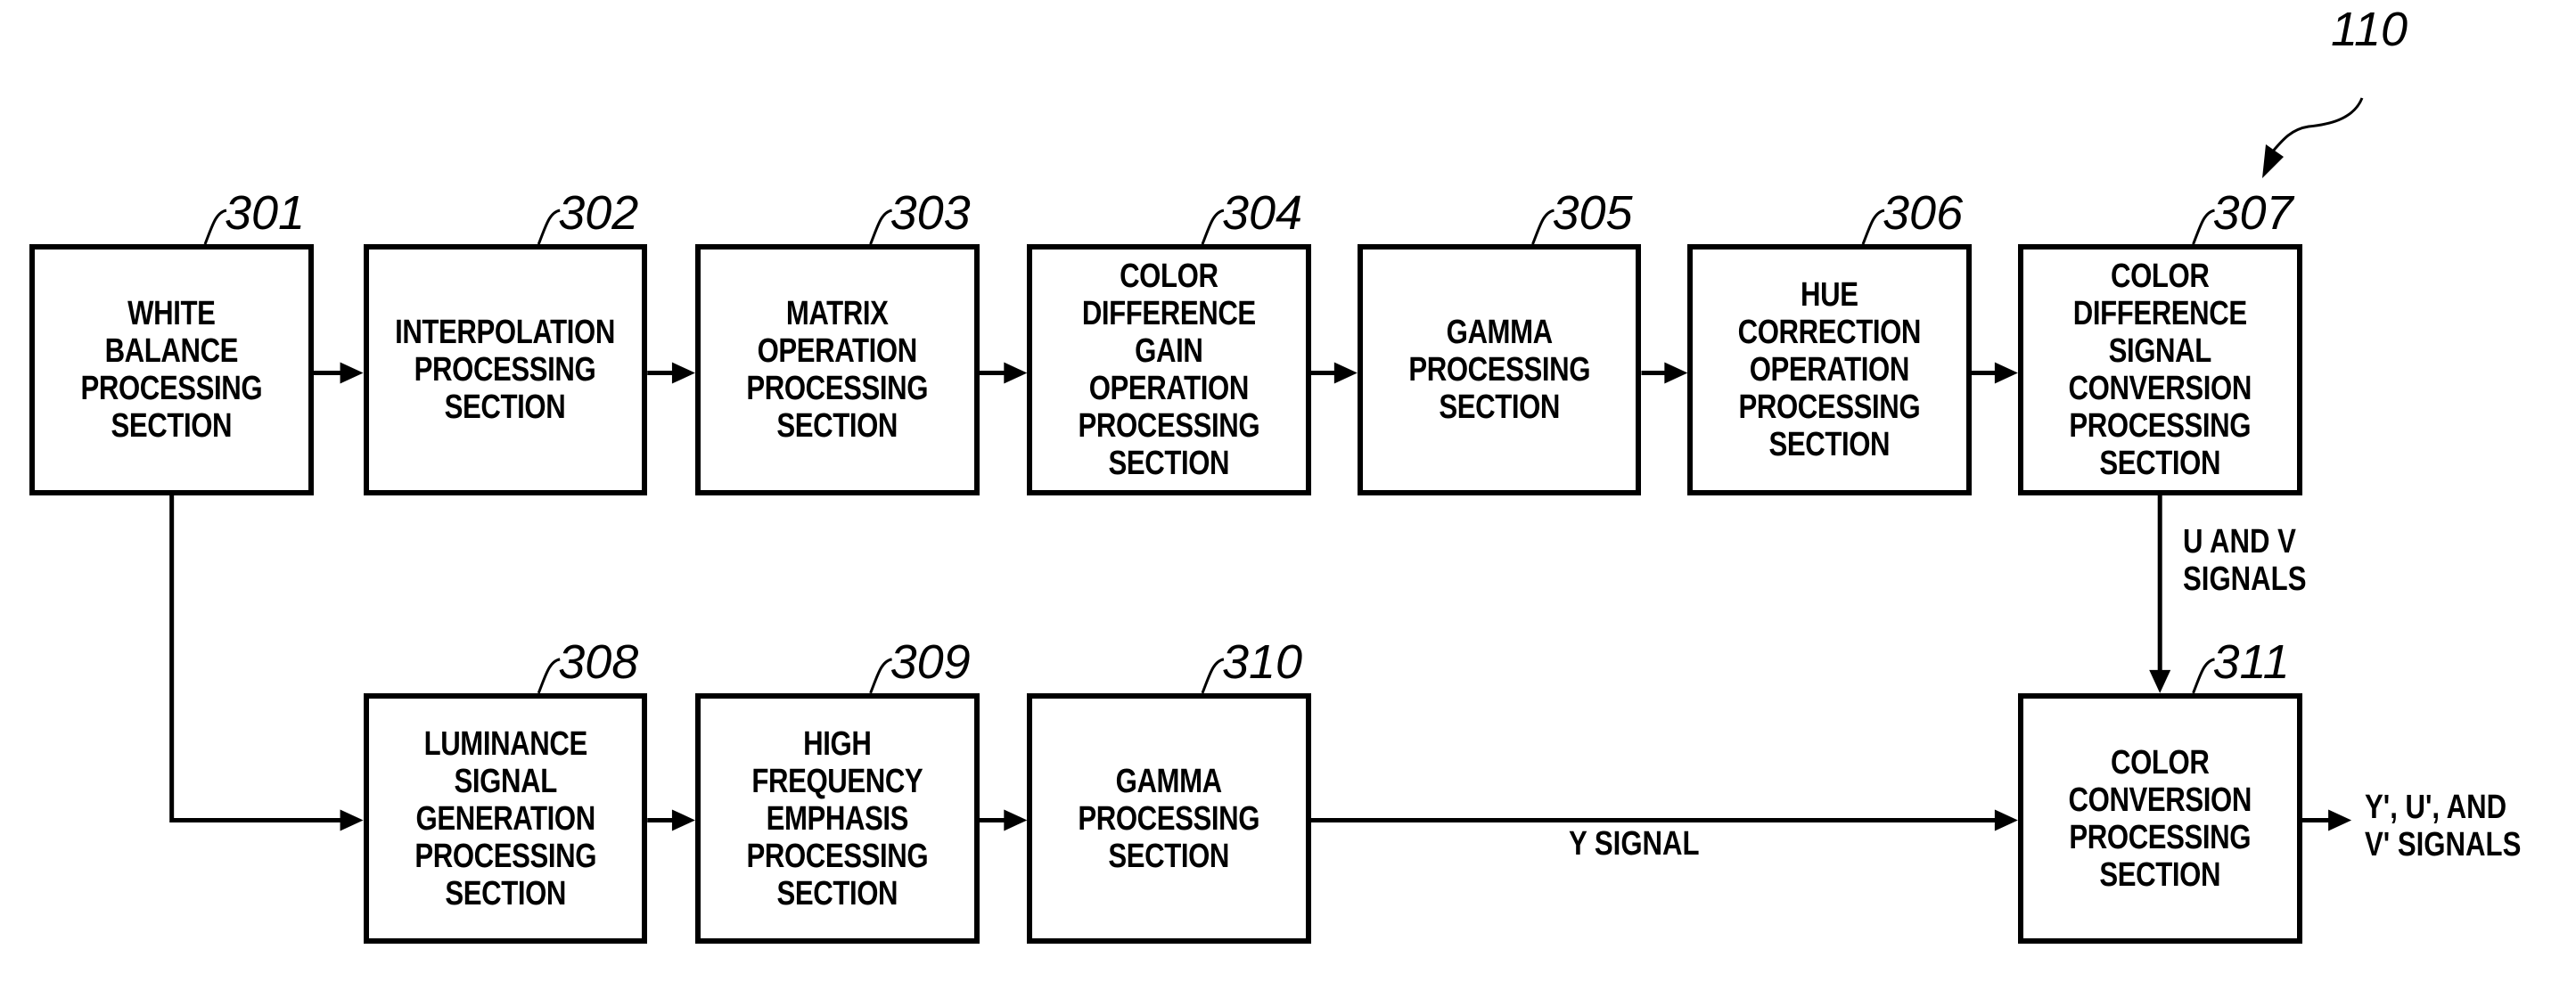 This screenshot has width=2576, height=990. I want to click on block-302: INTERPOLATION PROCESSING SECTION, so click(506, 369).